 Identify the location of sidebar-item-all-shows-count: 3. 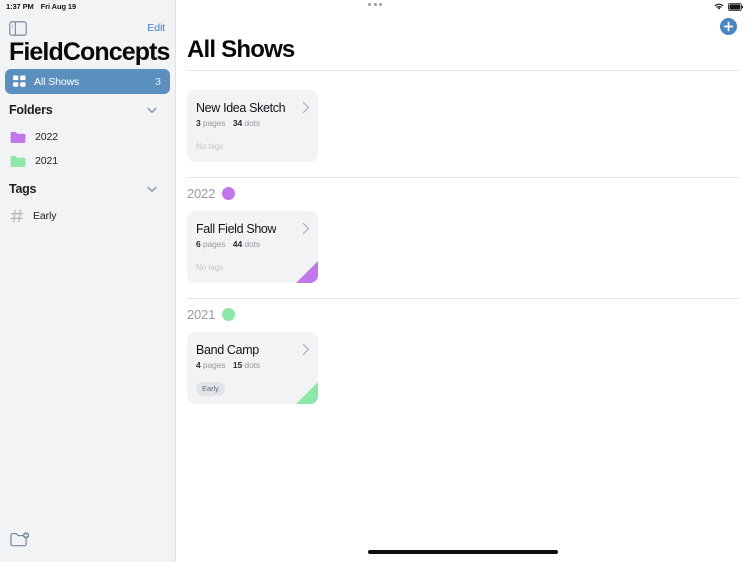
(158, 81).